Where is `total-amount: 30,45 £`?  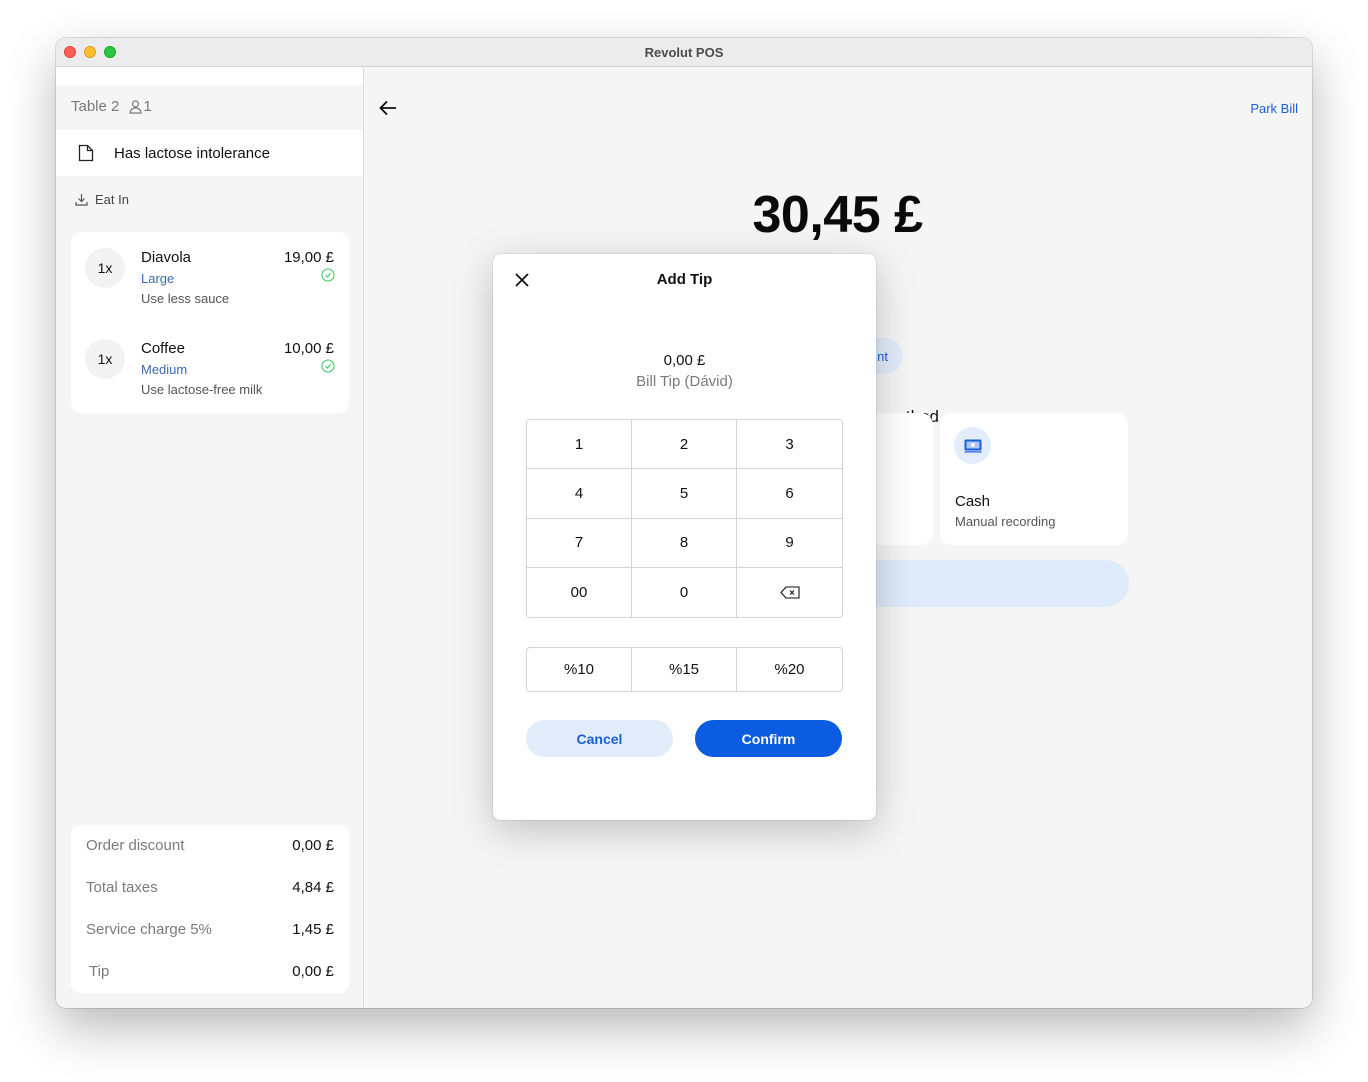
total-amount: 30,45 £ is located at coordinates (838, 215).